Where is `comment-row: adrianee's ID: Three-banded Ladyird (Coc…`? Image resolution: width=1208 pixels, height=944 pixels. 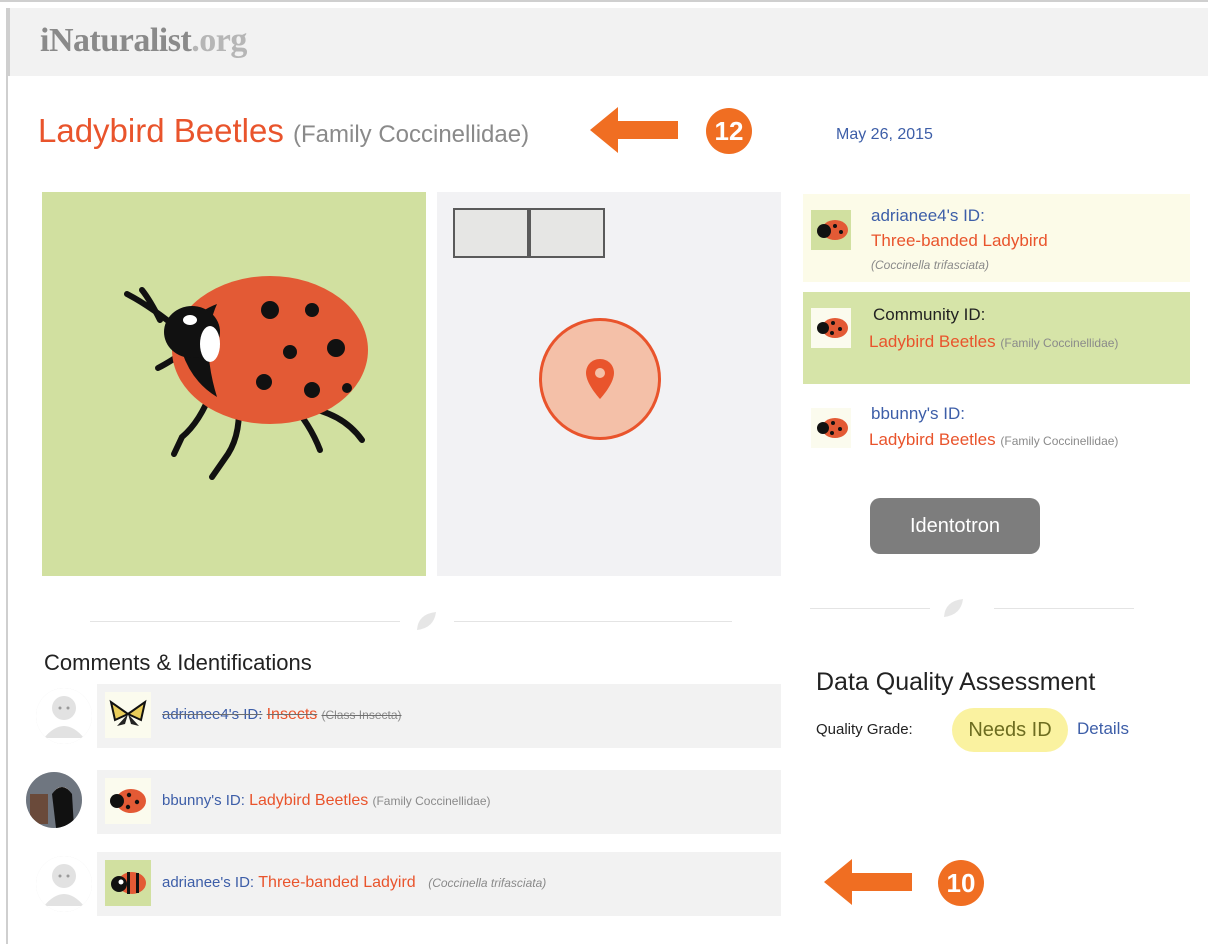
comment-row: adrianee's ID: Three-banded Ladyird (Coc… is located at coordinates (439, 884).